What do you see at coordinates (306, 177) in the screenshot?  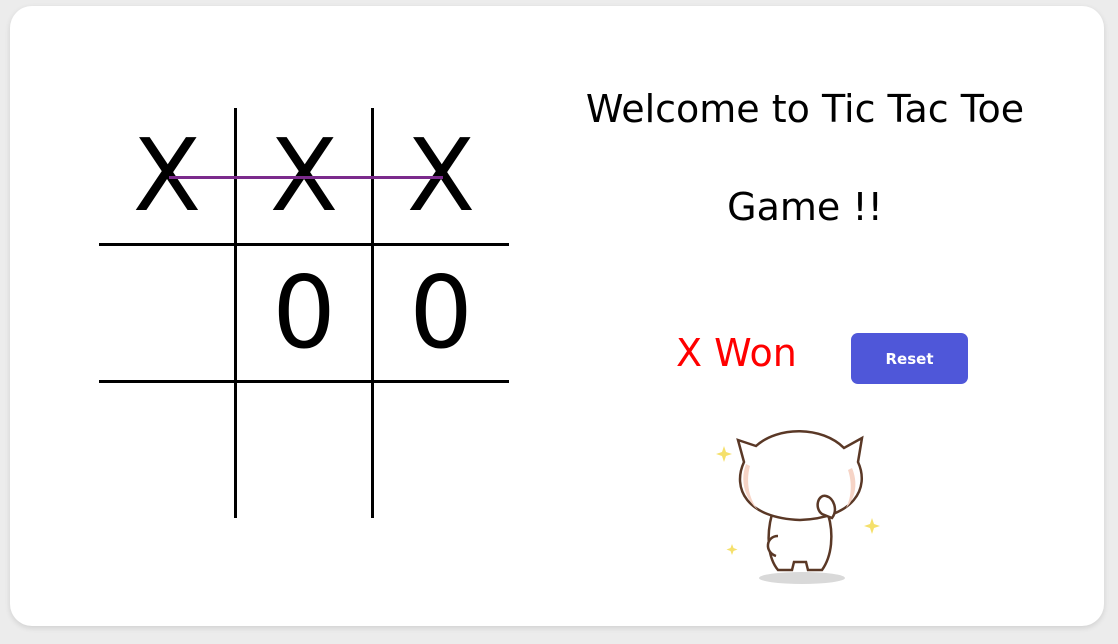 I see `winning-strike-line` at bounding box center [306, 177].